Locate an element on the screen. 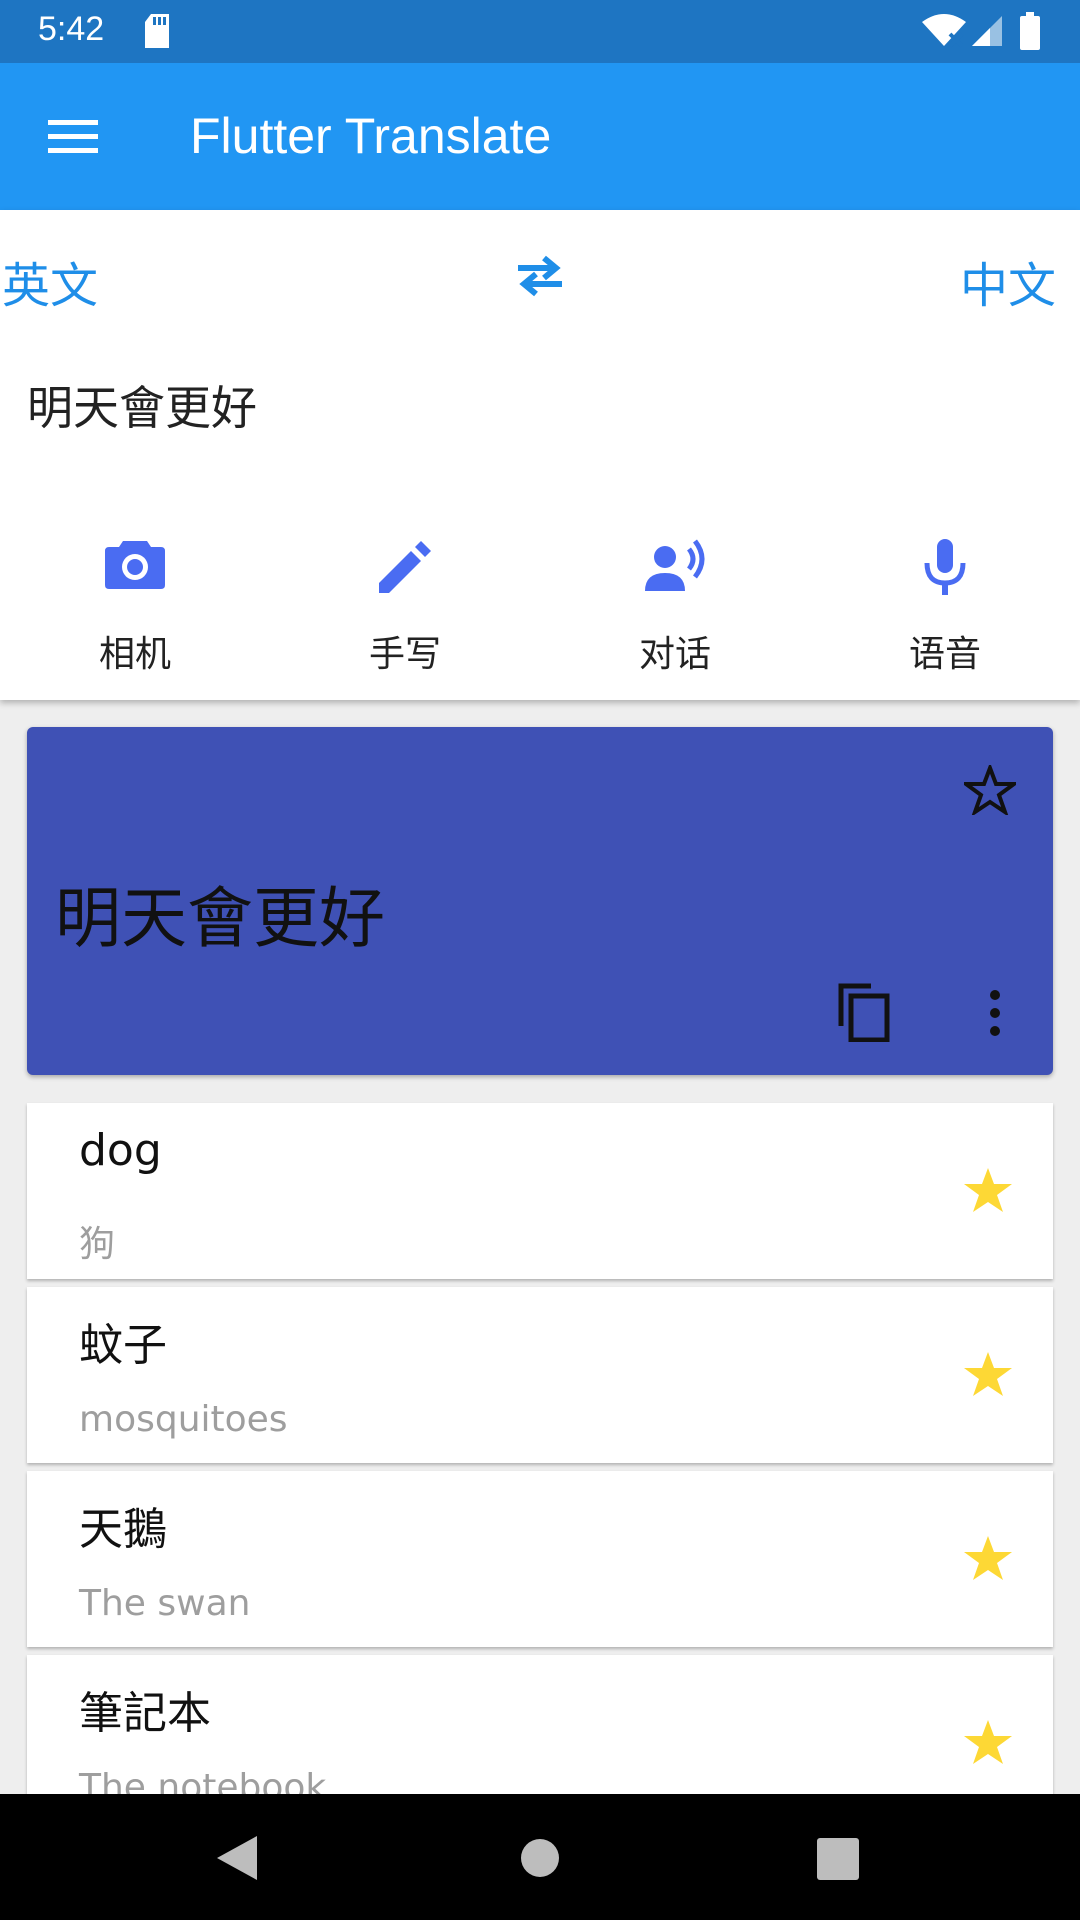 This screenshot has height=1920, width=1080. back-icon is located at coordinates (237, 1858).